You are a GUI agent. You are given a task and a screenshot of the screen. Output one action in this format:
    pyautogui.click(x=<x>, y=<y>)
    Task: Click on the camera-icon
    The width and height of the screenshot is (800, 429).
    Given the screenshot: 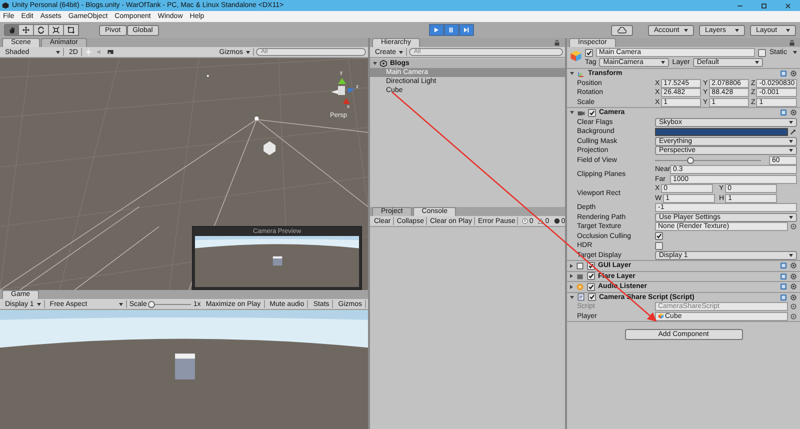 What is the action you would take?
    pyautogui.click(x=581, y=112)
    